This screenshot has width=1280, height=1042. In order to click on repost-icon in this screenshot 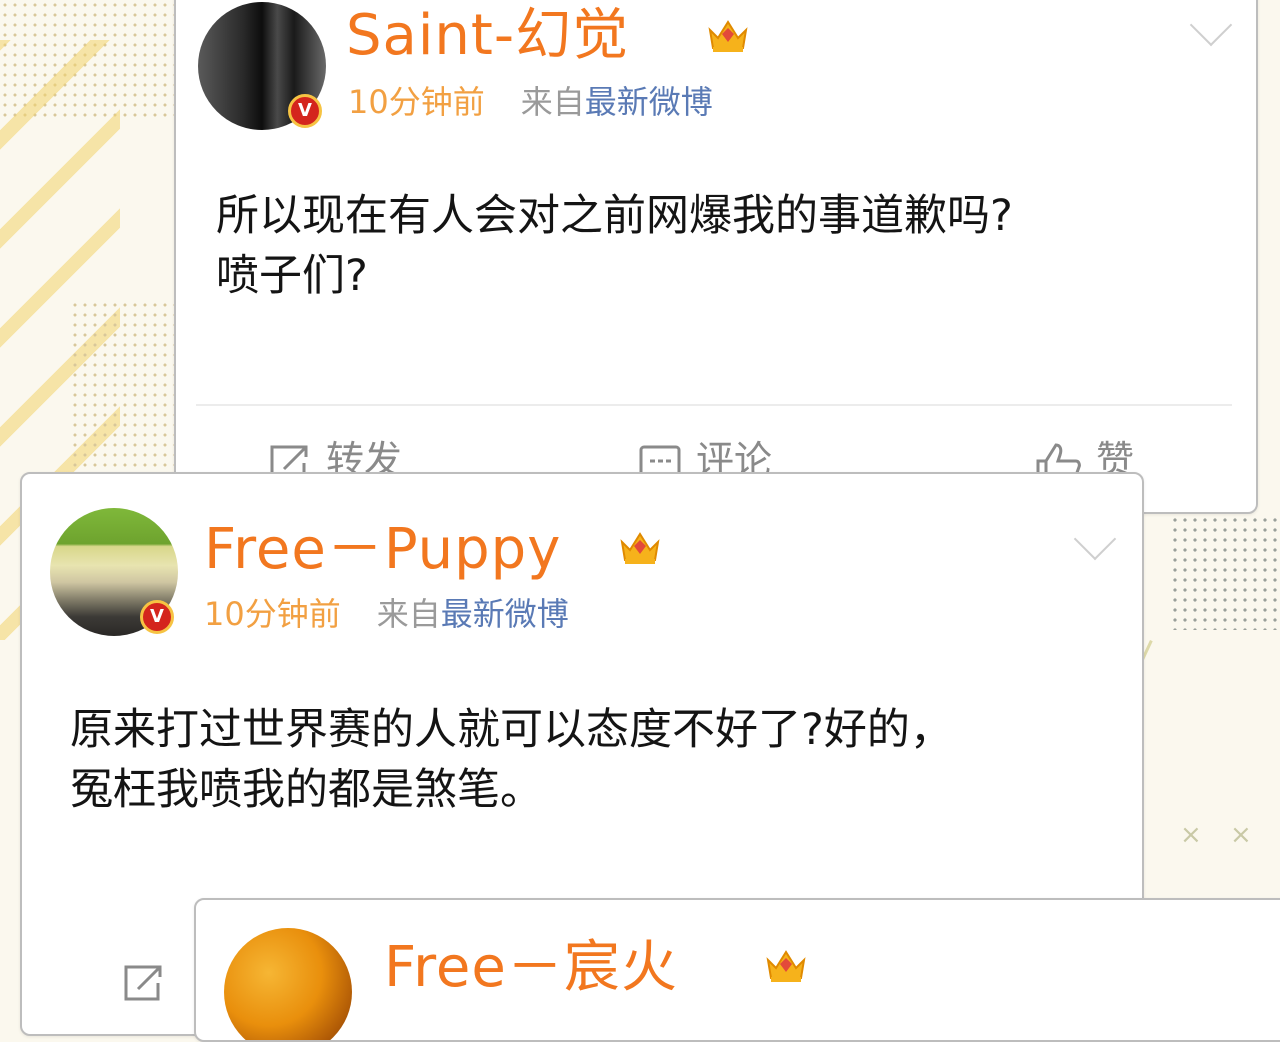, I will do `click(143, 982)`.